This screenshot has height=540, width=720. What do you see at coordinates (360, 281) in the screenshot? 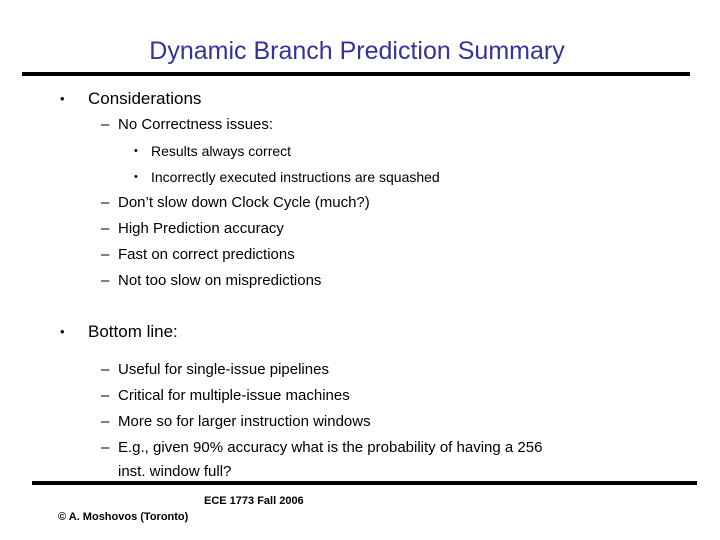
I see `bullet-item-level2: – Not too slow on mispredictions` at bounding box center [360, 281].